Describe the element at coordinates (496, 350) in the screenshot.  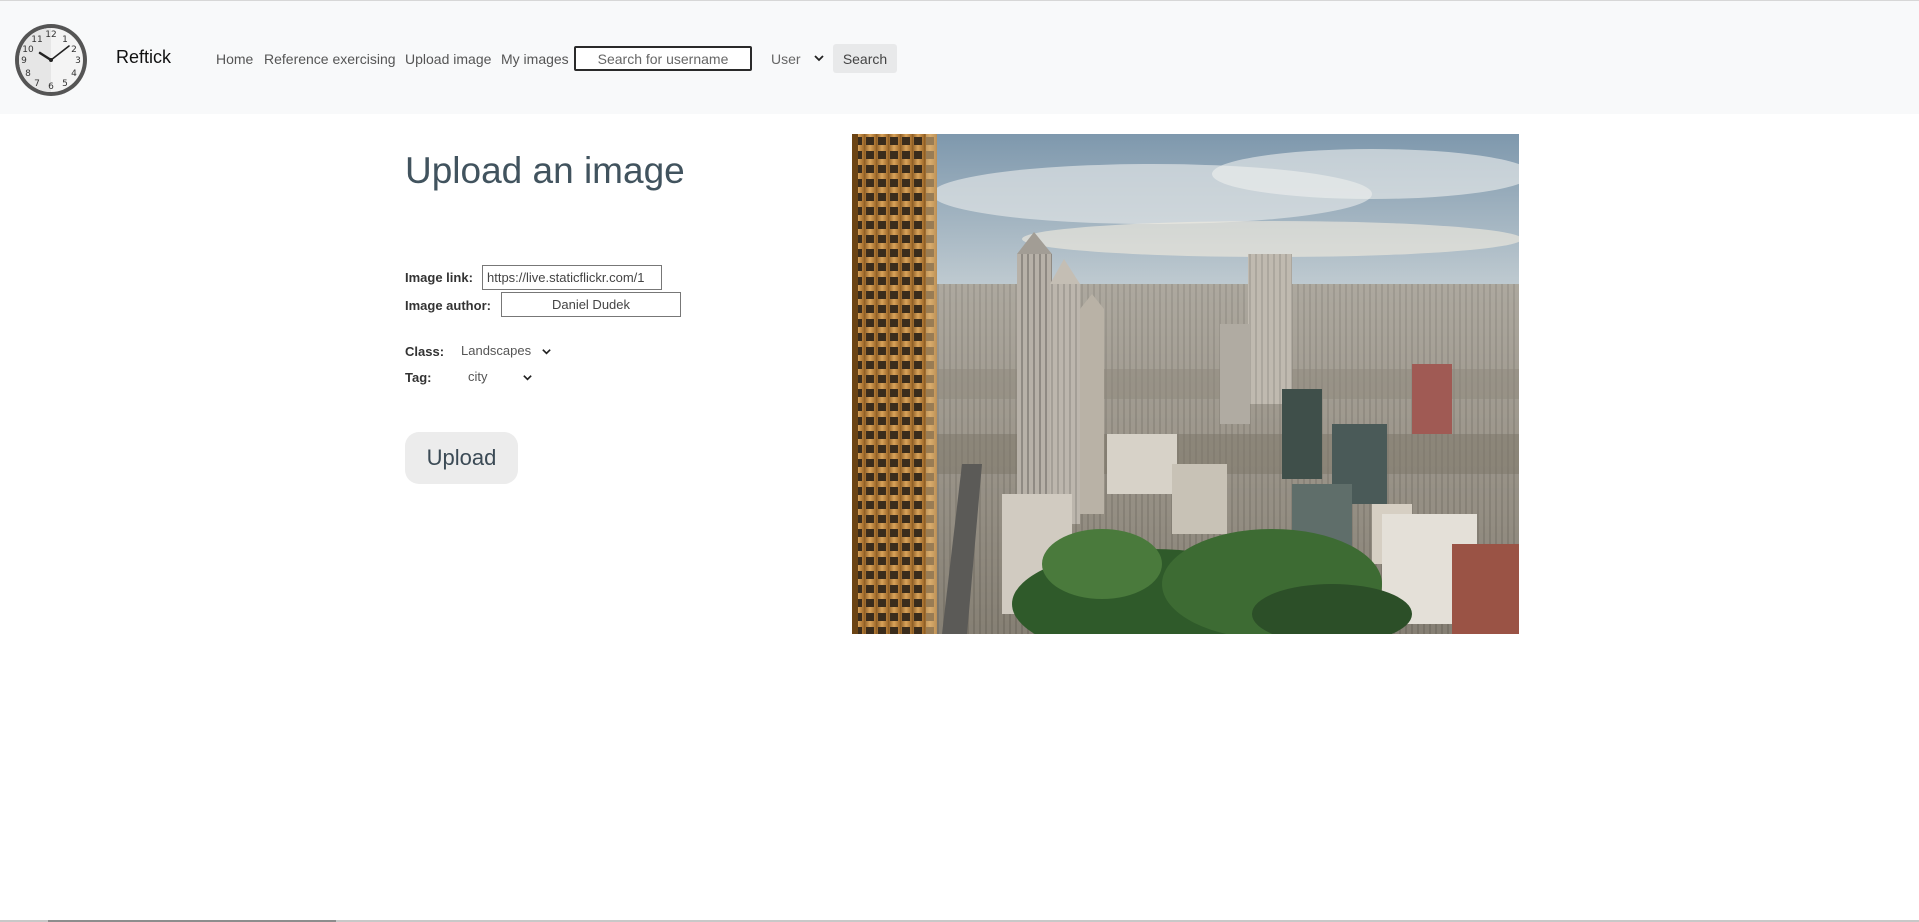
I see `class-select-value: Landscapes` at that location.